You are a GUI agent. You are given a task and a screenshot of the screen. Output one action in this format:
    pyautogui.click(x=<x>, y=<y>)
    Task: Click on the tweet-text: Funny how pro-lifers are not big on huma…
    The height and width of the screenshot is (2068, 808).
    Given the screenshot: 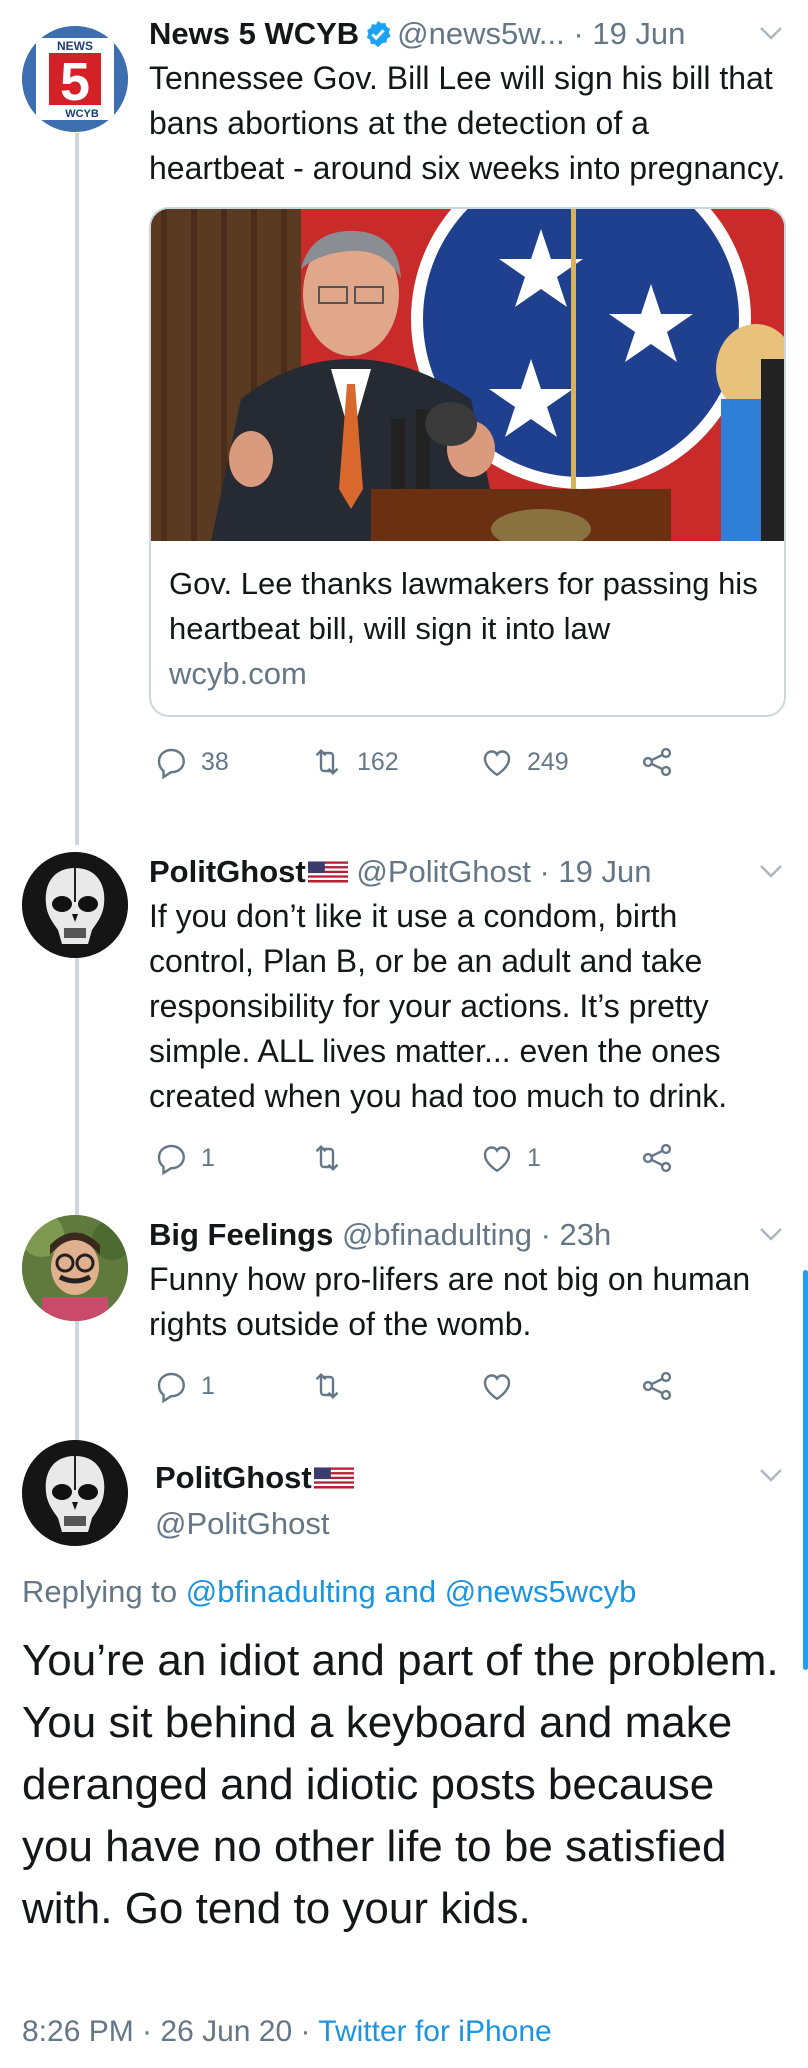 What is the action you would take?
    pyautogui.click(x=450, y=1301)
    